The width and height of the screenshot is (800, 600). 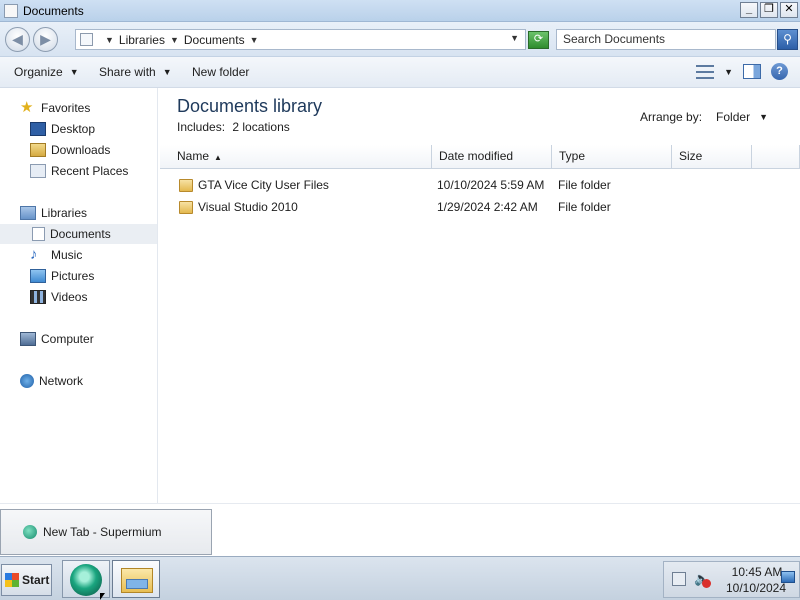 I want to click on sidebar-item-computer: Computer, so click(x=78, y=339).